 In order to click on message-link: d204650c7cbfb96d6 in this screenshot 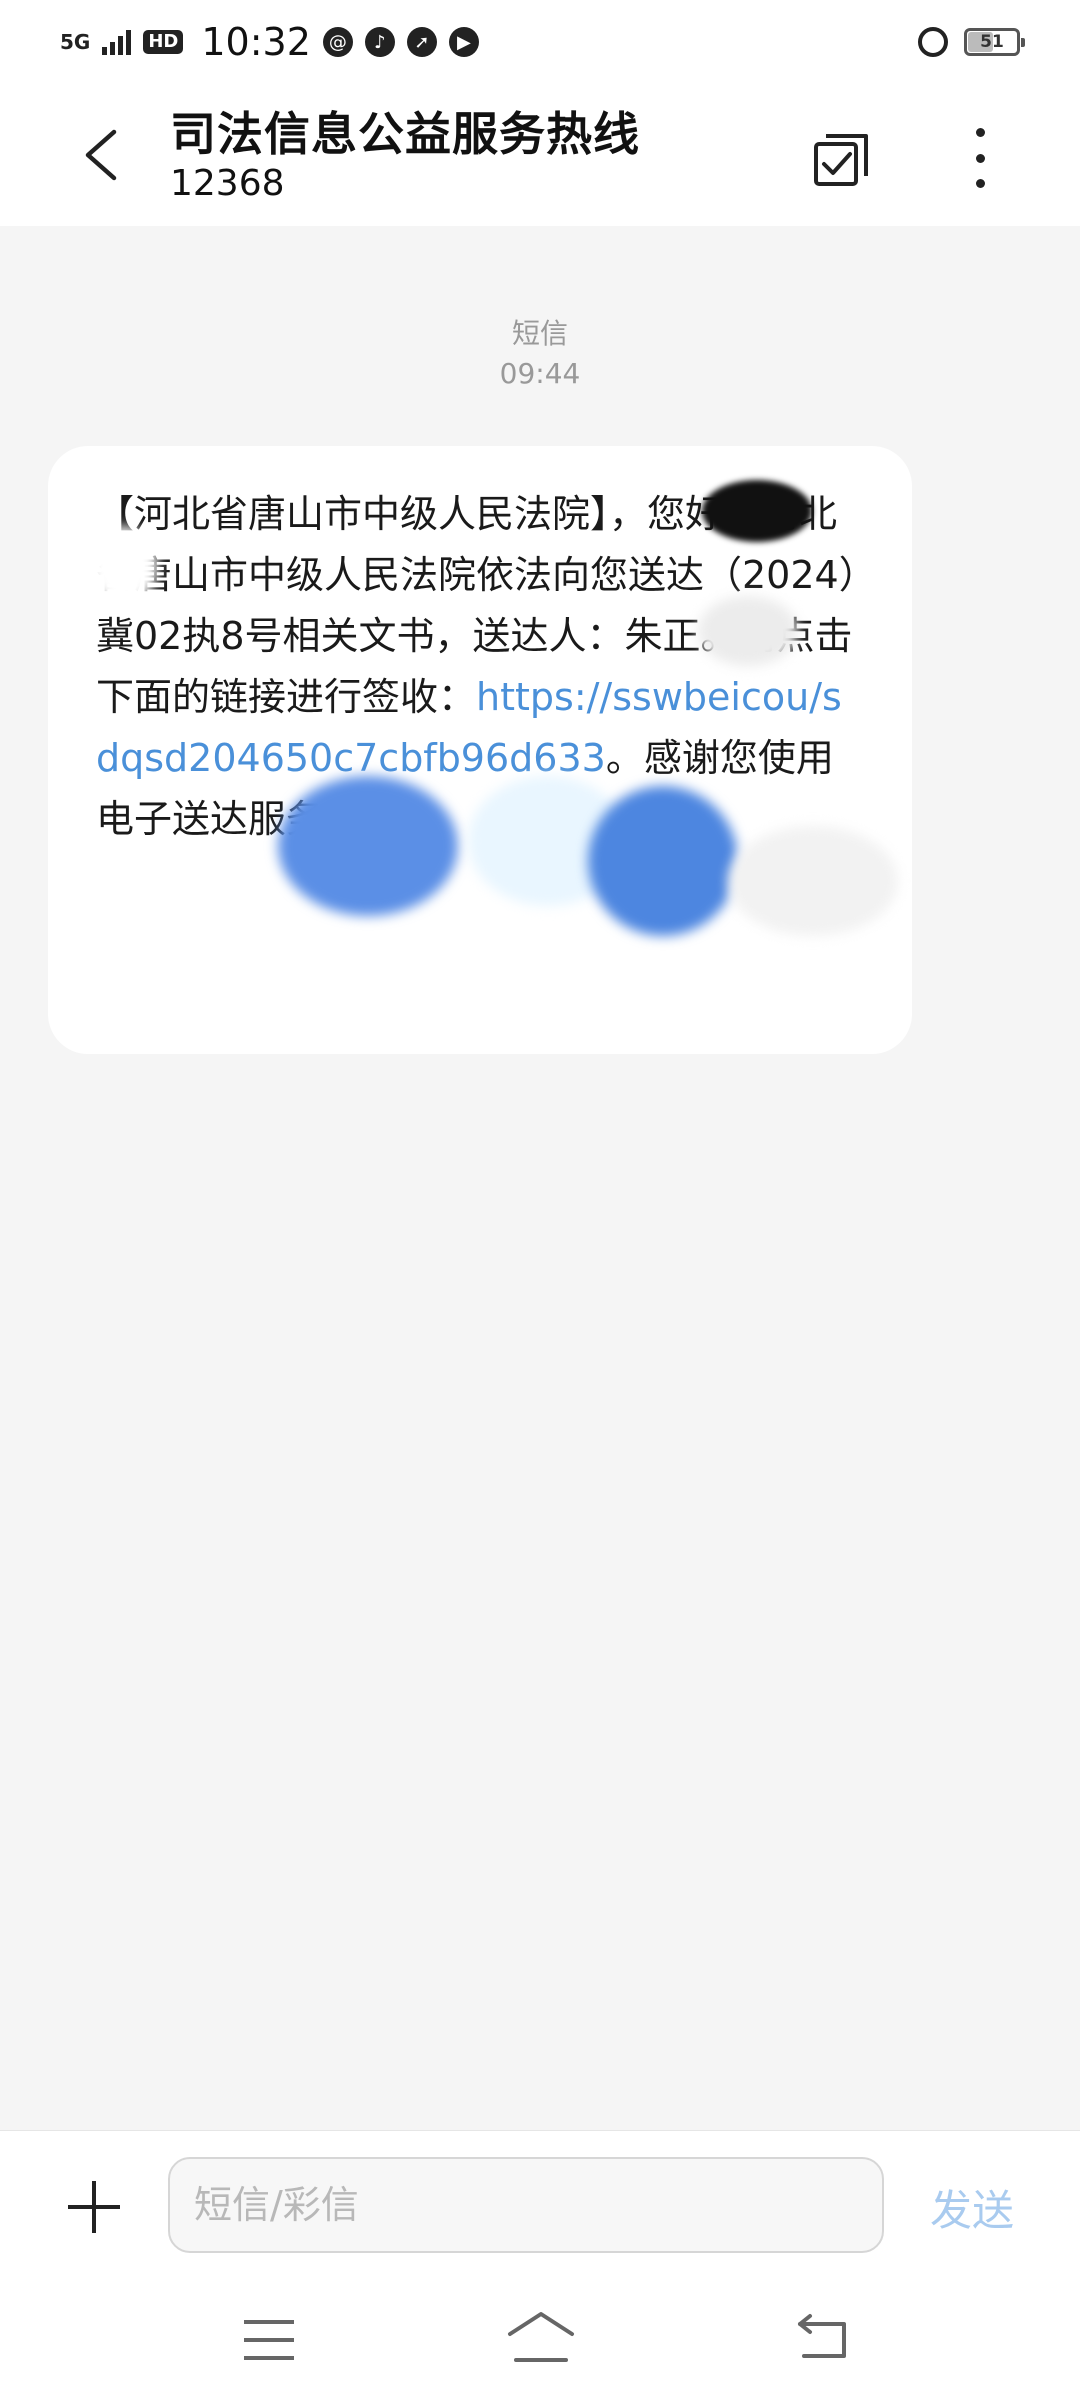, I will do `click(360, 758)`.